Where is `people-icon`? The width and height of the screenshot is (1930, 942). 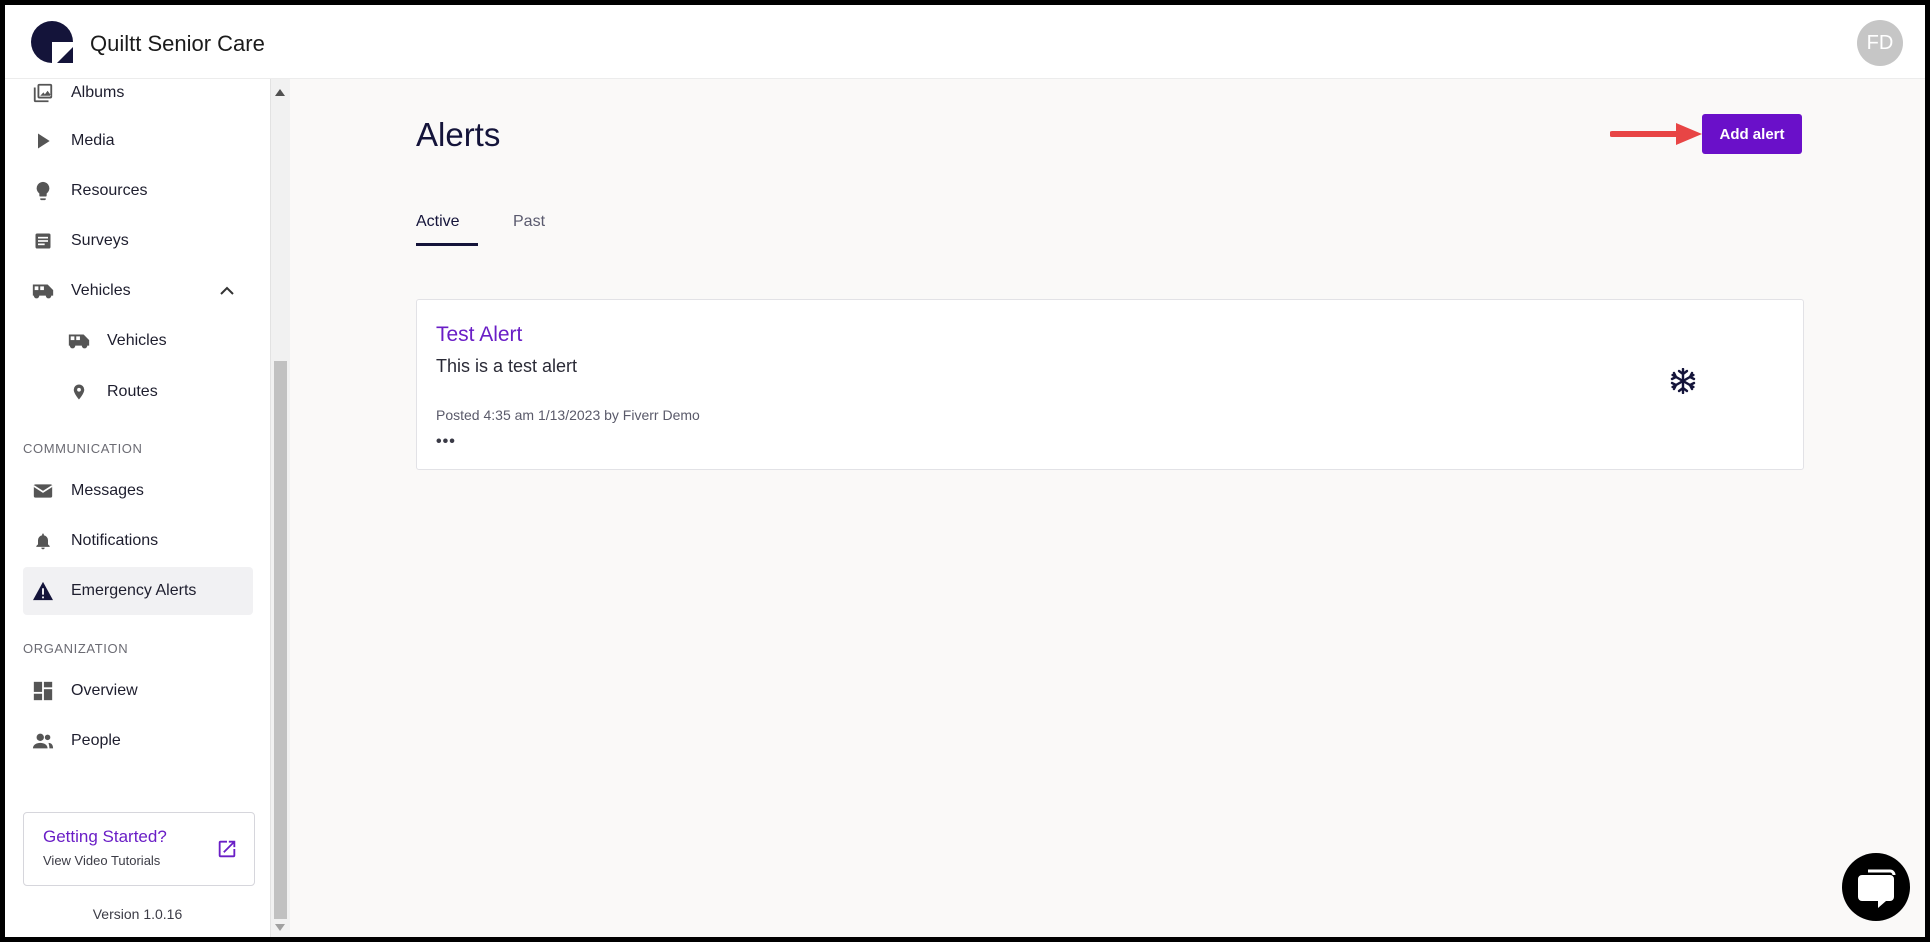 people-icon is located at coordinates (43, 741).